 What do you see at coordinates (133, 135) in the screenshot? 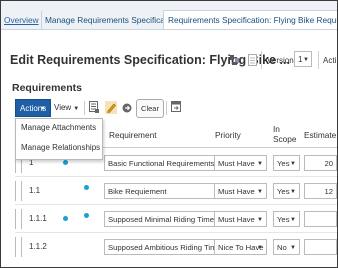
I see `column-header-requirement: Requirement` at bounding box center [133, 135].